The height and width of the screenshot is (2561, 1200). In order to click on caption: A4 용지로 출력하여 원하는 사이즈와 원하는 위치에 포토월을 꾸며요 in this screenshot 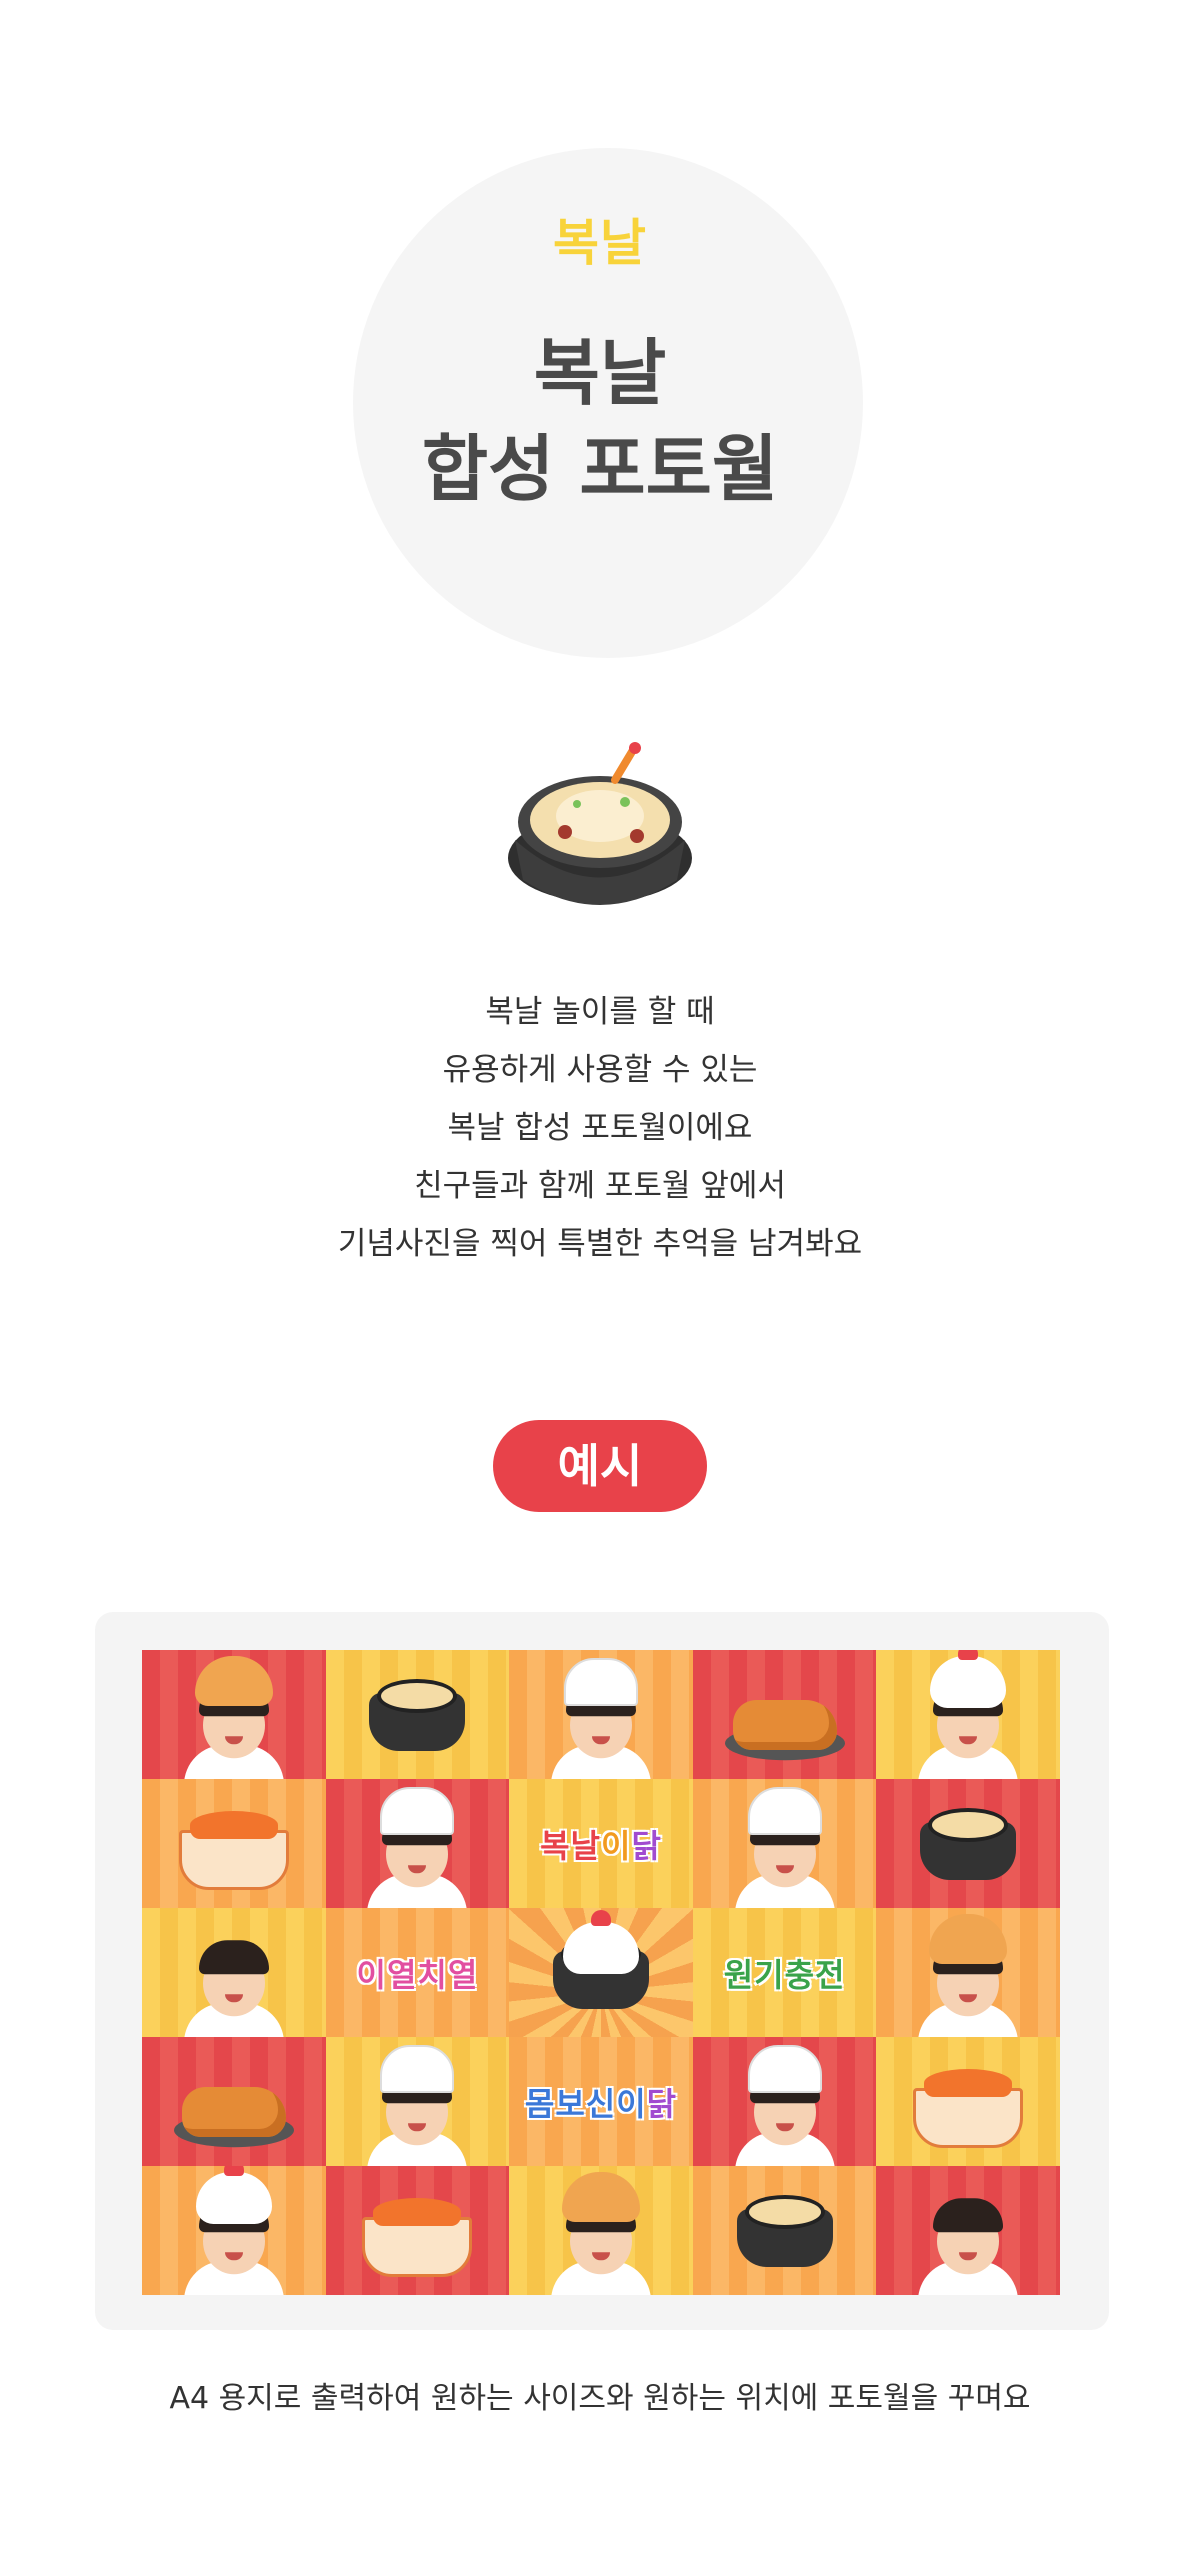, I will do `click(600, 2398)`.